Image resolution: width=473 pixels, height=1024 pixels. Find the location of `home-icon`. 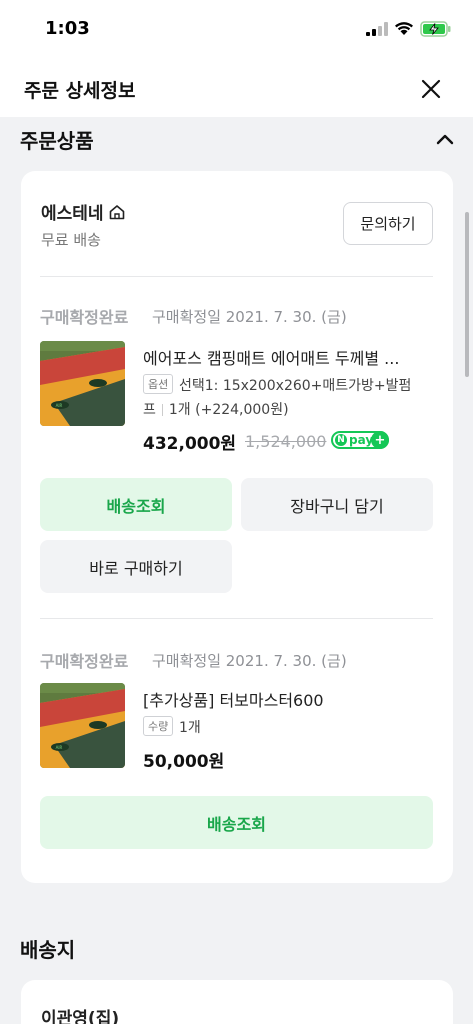

home-icon is located at coordinates (116, 211).